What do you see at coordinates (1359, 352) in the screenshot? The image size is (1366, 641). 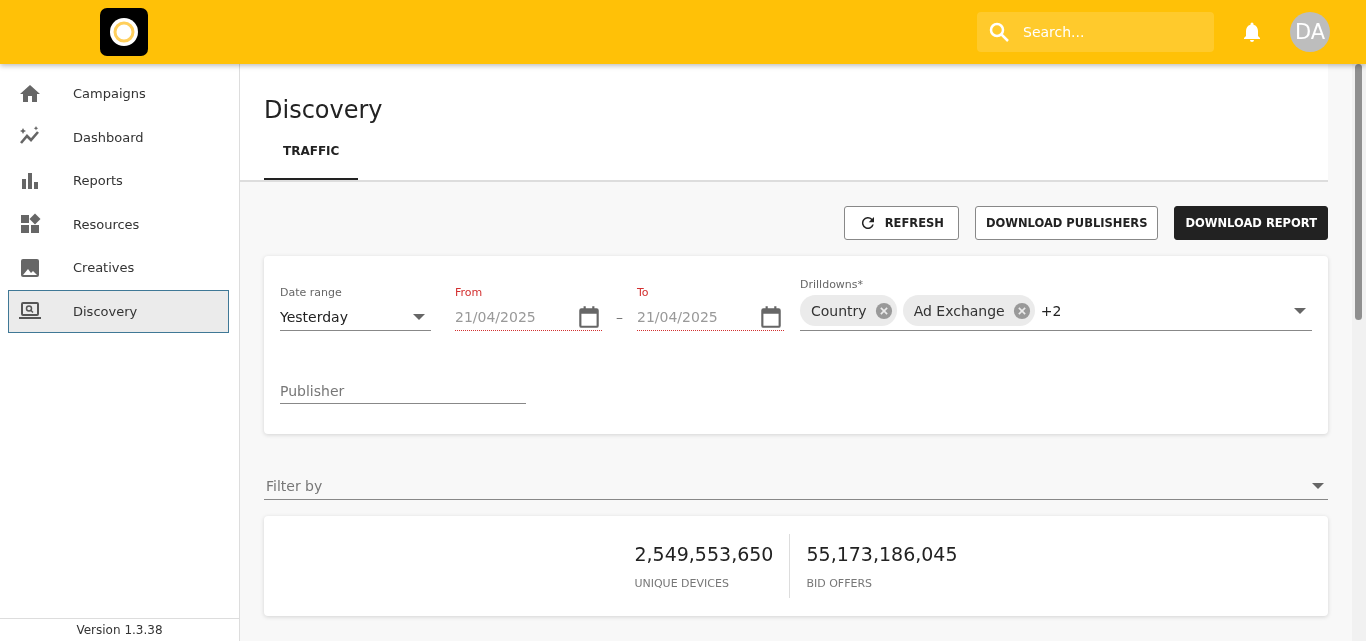 I see `scrollbar` at bounding box center [1359, 352].